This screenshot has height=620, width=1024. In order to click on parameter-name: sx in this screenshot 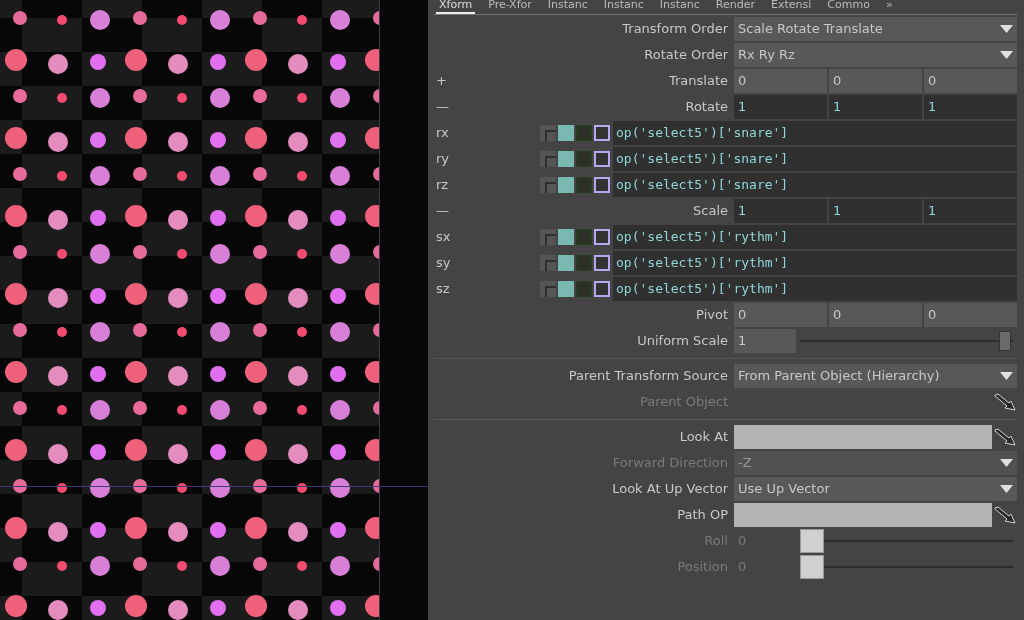, I will do `click(443, 237)`.